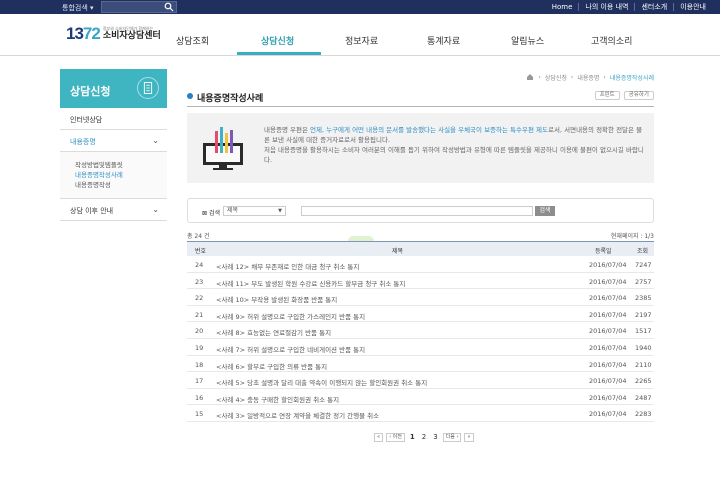 This screenshot has width=720, height=483. What do you see at coordinates (121, 185) in the screenshot?
I see `sub-item-write: 내용증명작성` at bounding box center [121, 185].